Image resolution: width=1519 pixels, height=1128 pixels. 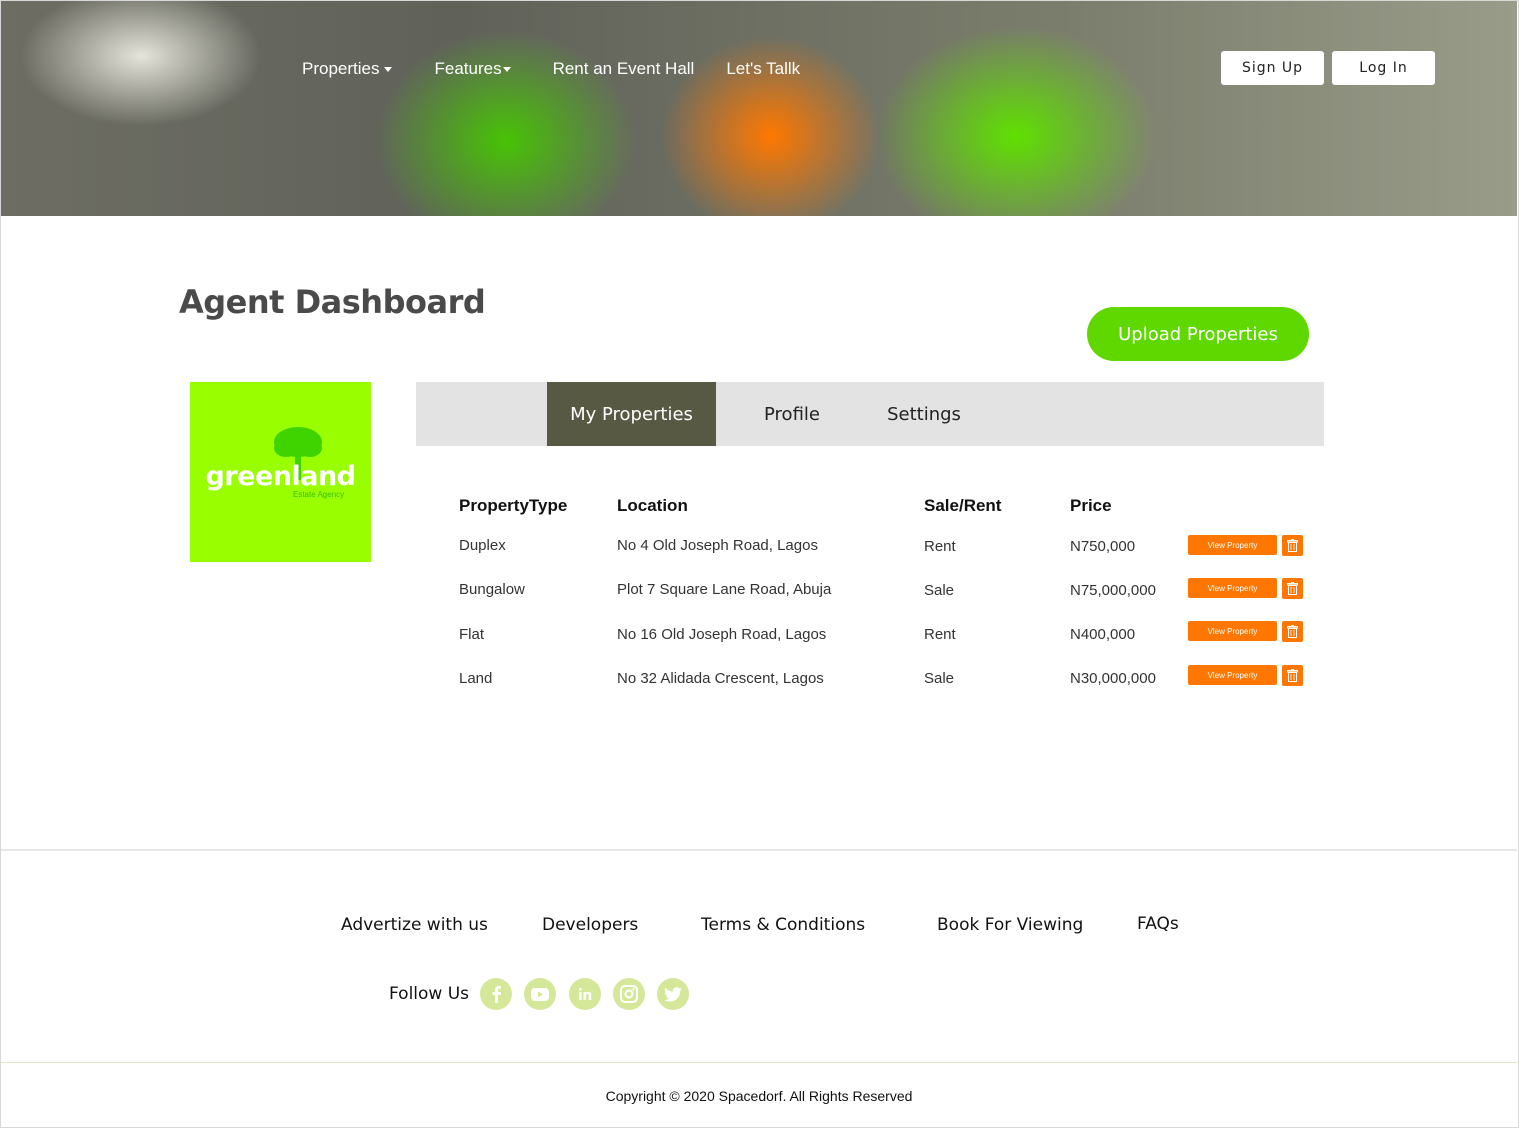 What do you see at coordinates (1383, 68) in the screenshot?
I see `log-in-button: Log In` at bounding box center [1383, 68].